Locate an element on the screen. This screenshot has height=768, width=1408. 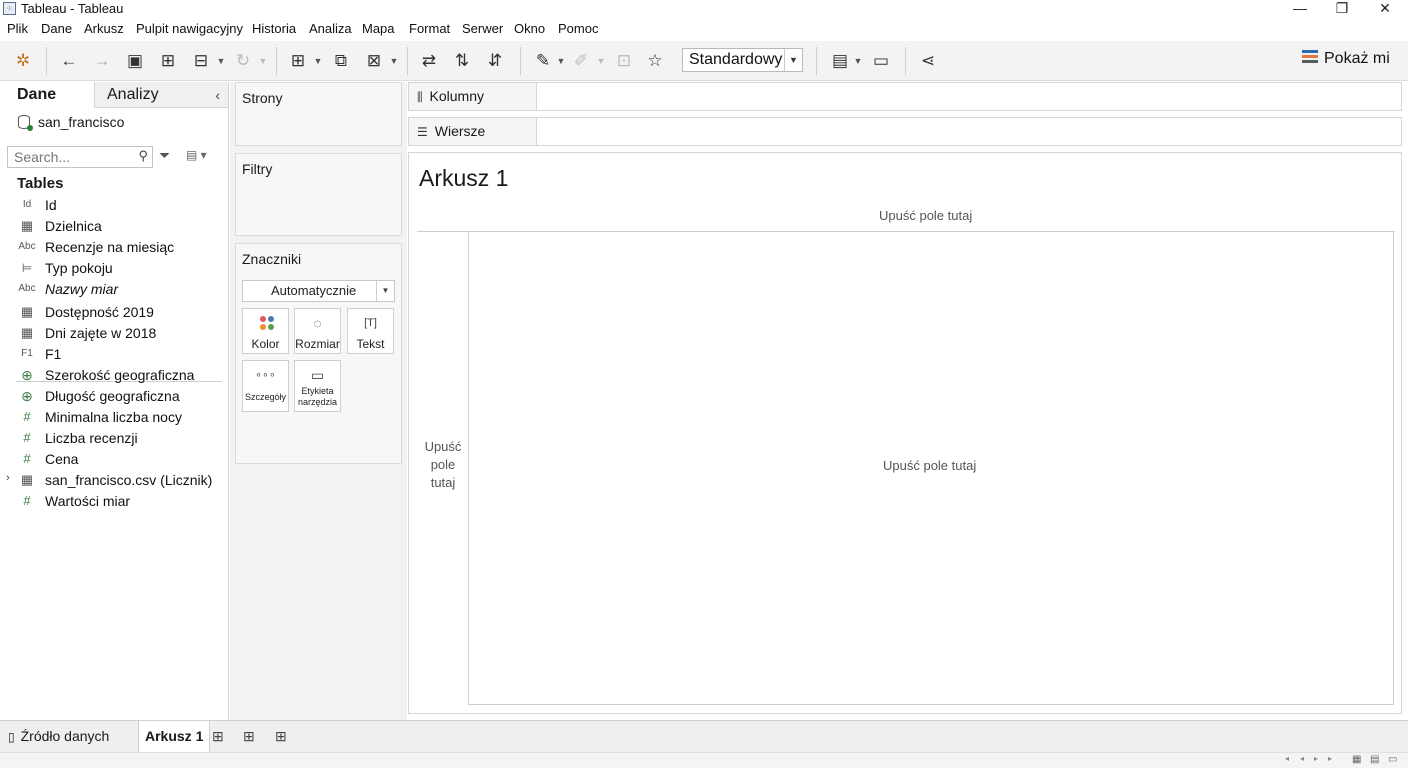
group-dropdown-icon: ▼ is located at coordinates (601, 61).